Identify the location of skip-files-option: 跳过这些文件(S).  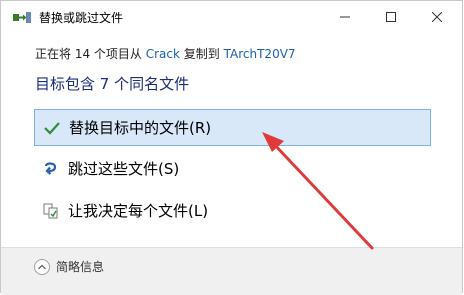
(232, 168).